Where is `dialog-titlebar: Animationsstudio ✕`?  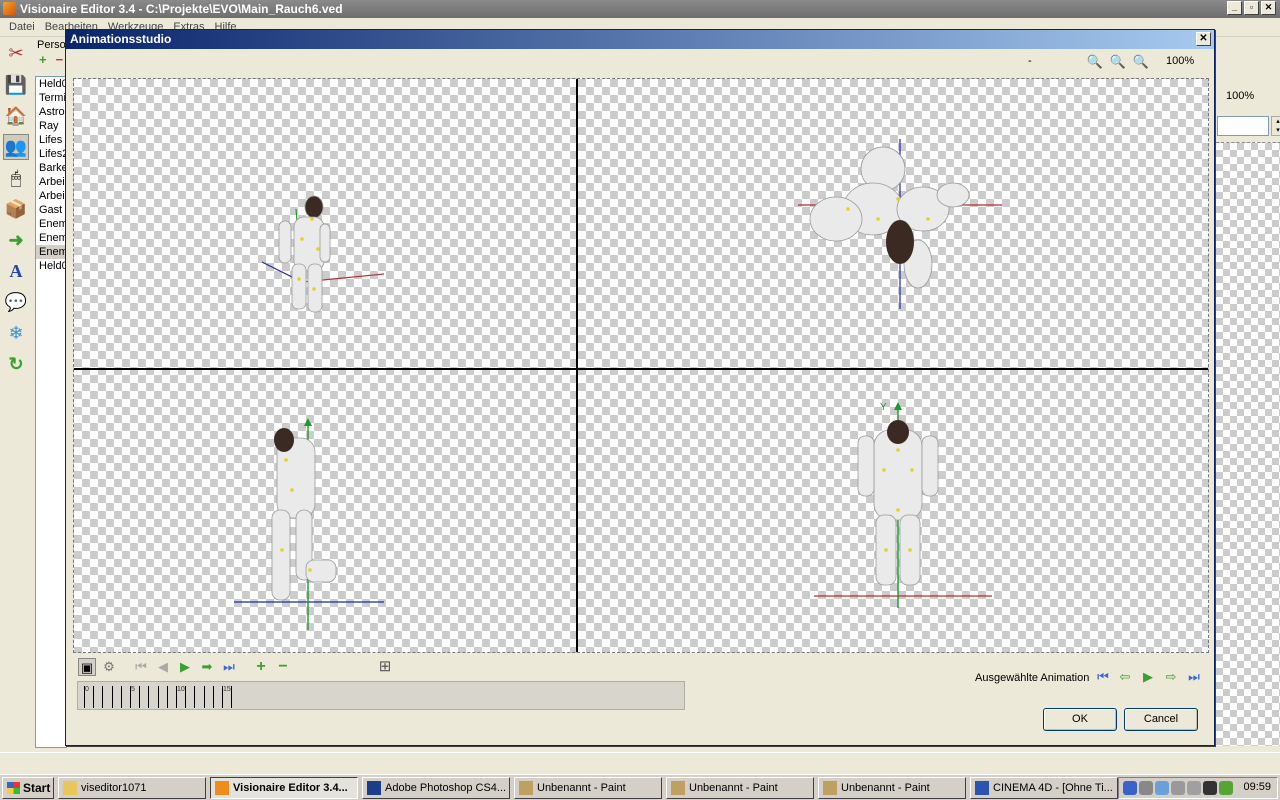
dialog-titlebar: Animationsstudio ✕ is located at coordinates (640, 39).